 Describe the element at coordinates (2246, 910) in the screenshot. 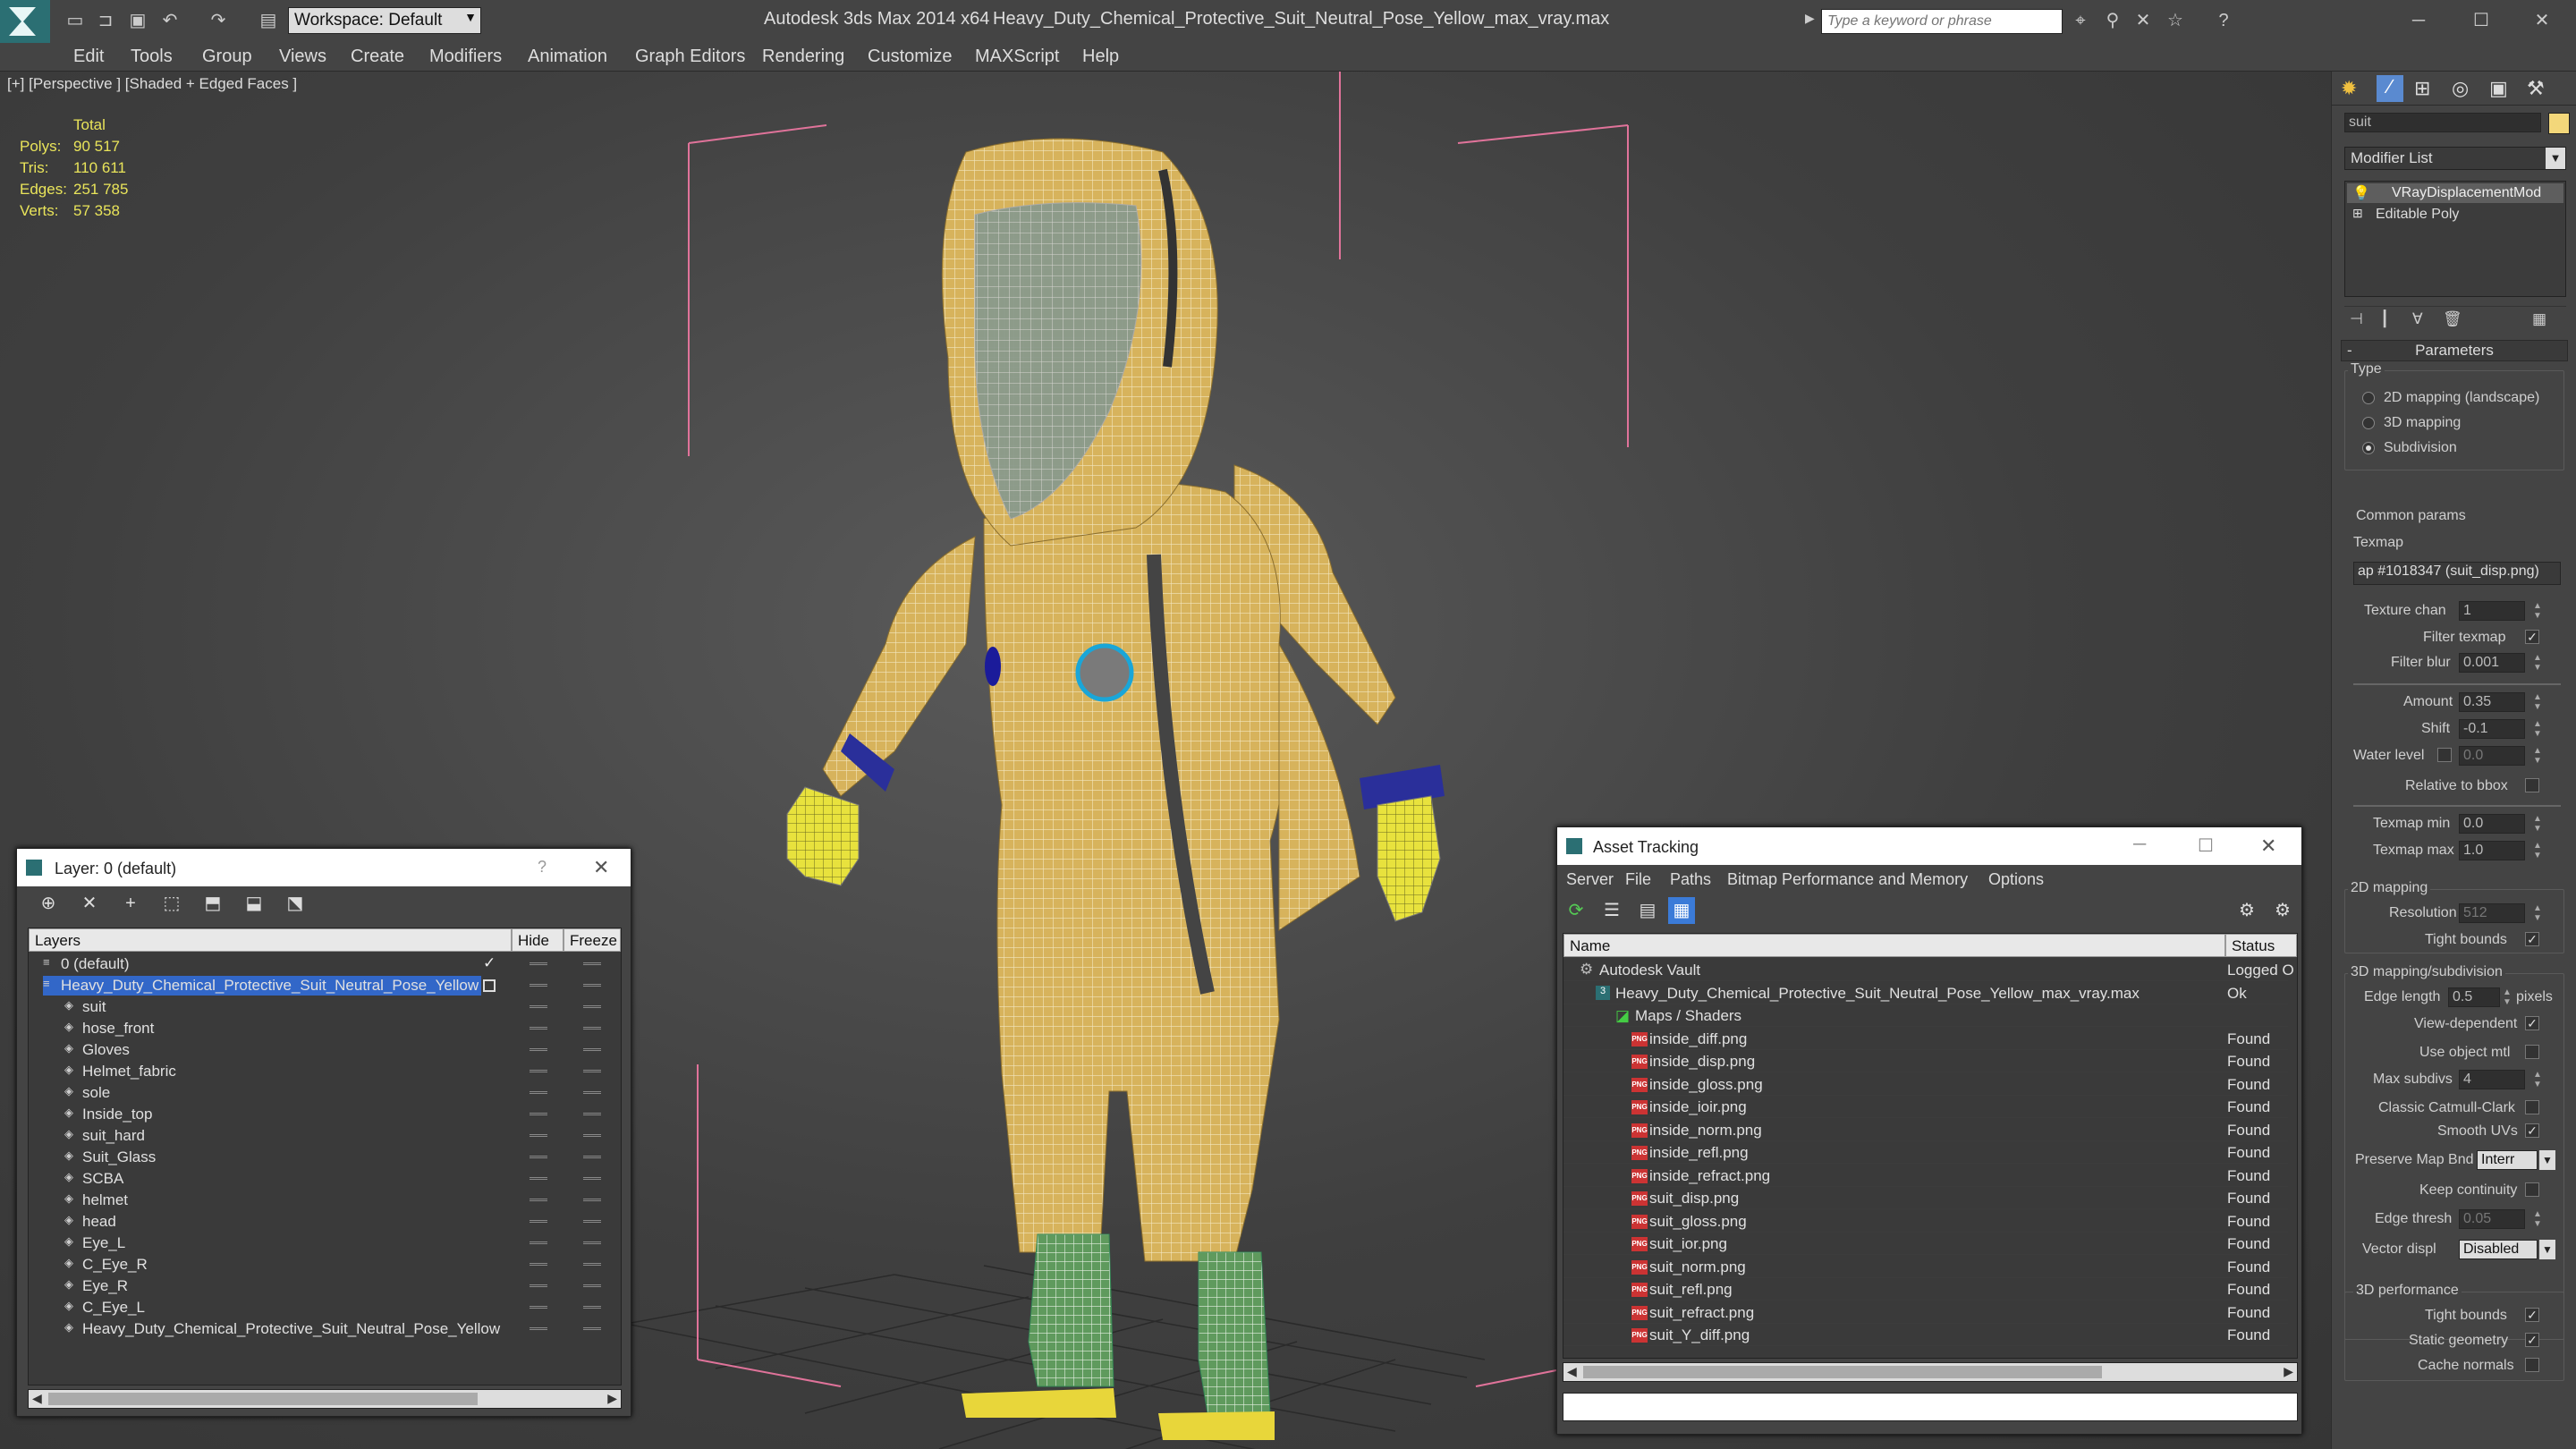

I see `vault-login-icon: ⚙` at that location.